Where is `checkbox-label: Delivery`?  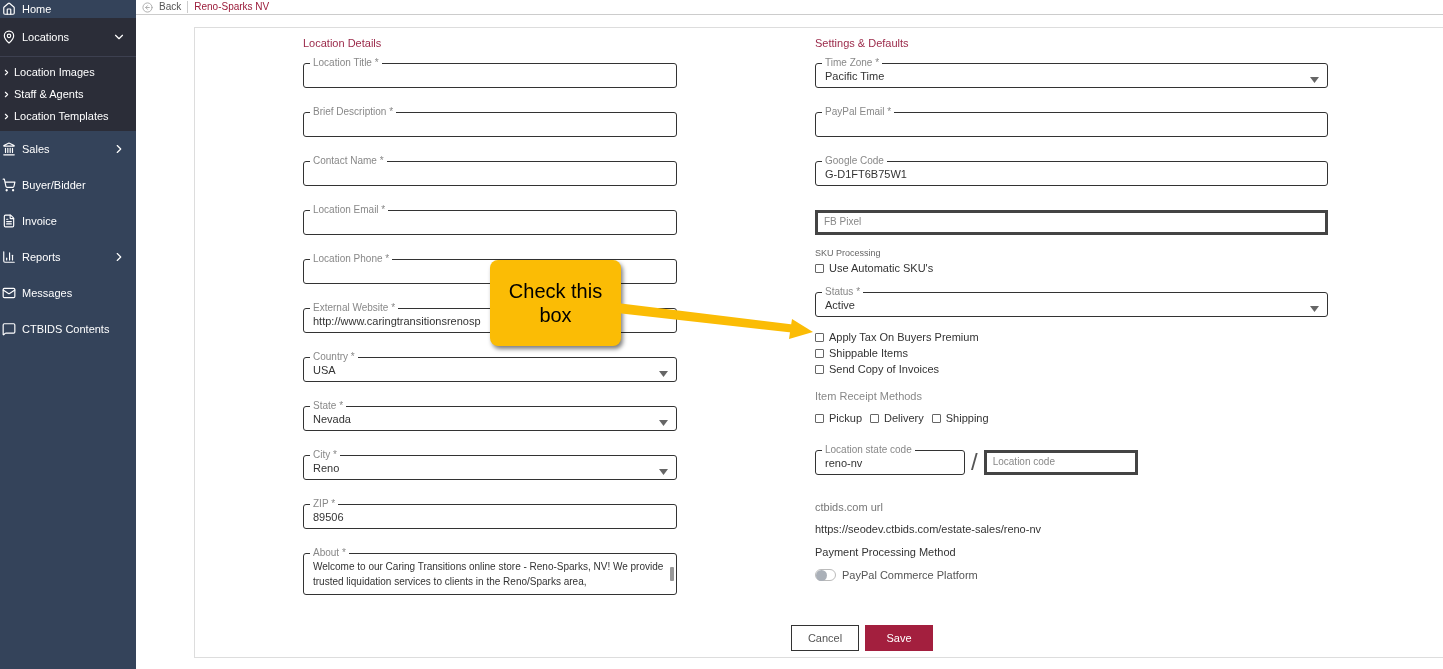
checkbox-label: Delivery is located at coordinates (904, 418).